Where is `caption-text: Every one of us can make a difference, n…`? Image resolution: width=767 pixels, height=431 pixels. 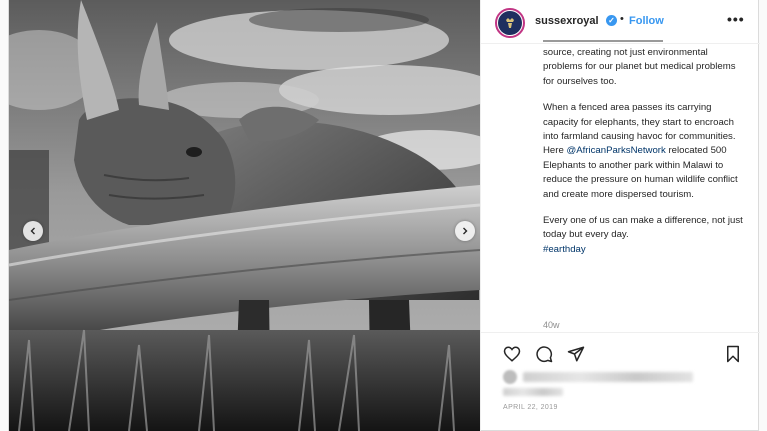
caption-text: Every one of us can make a difference, n… is located at coordinates (643, 228).